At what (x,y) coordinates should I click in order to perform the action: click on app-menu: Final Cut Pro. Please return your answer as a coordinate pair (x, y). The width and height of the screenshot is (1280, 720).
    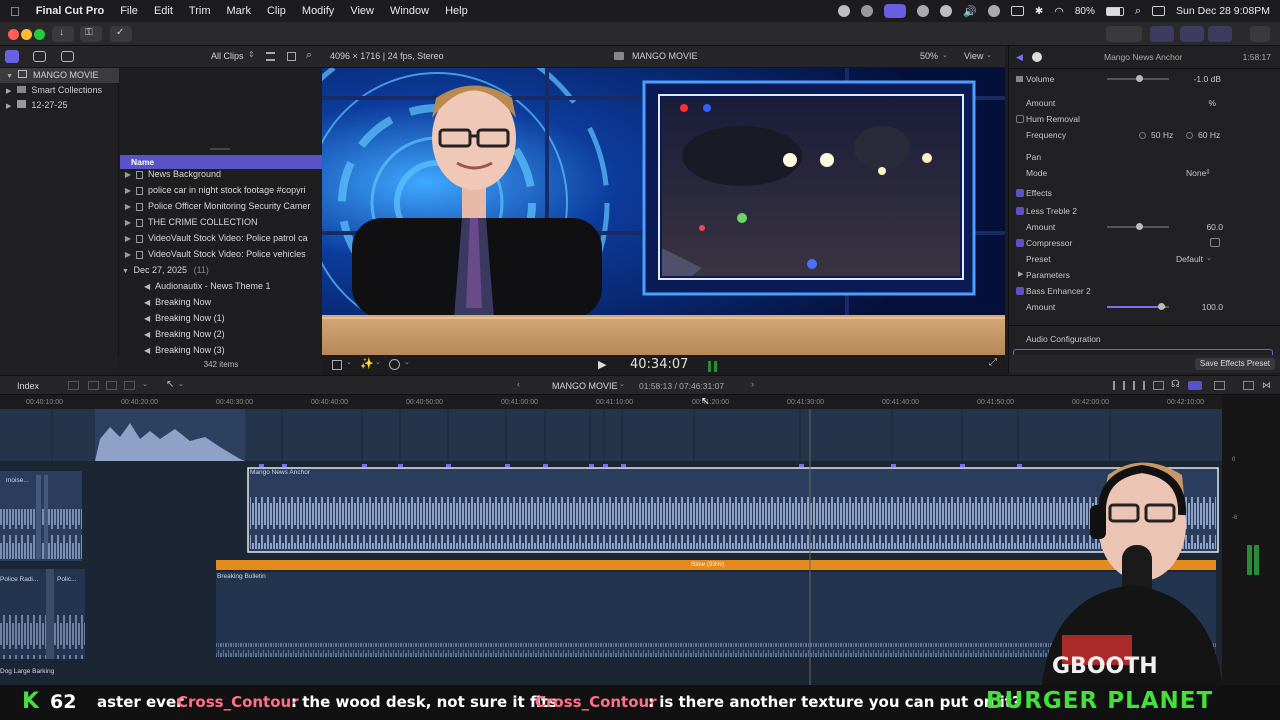
    Looking at the image, I should click on (70, 11).